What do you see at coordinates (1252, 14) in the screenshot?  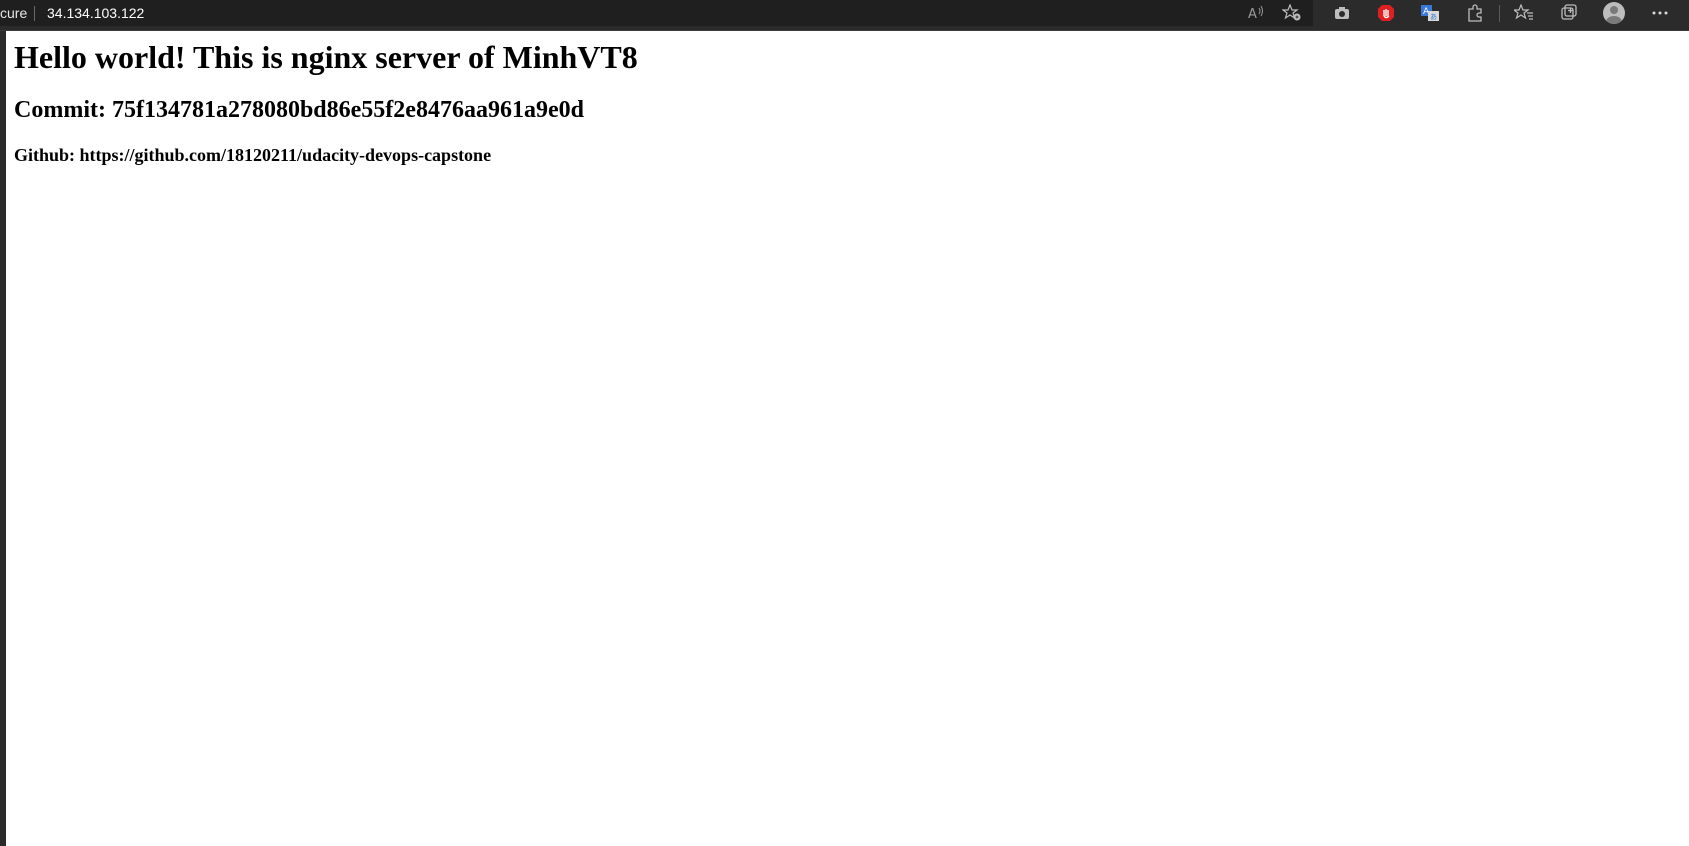 I see `svg-text: A` at bounding box center [1252, 14].